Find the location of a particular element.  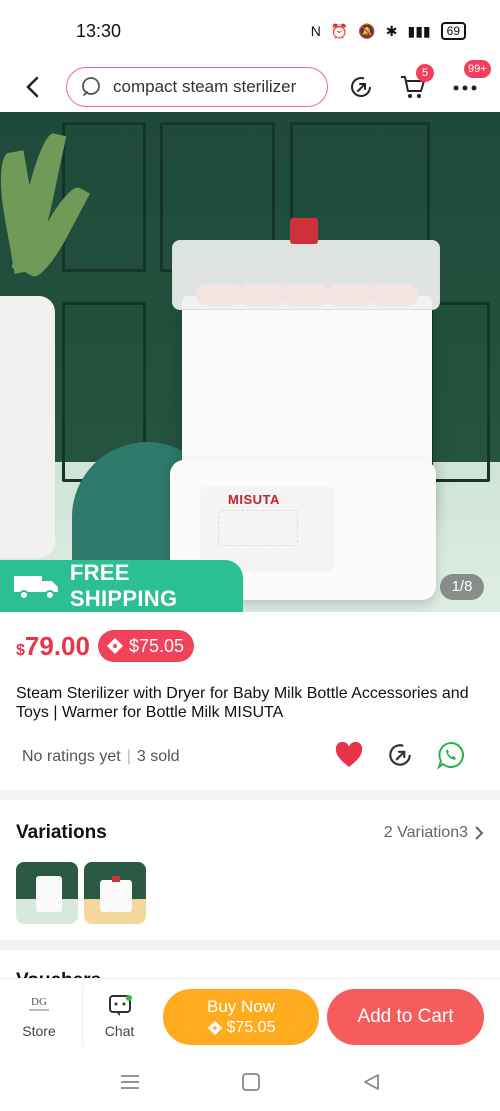

system-nav-bar is located at coordinates (250, 1081).